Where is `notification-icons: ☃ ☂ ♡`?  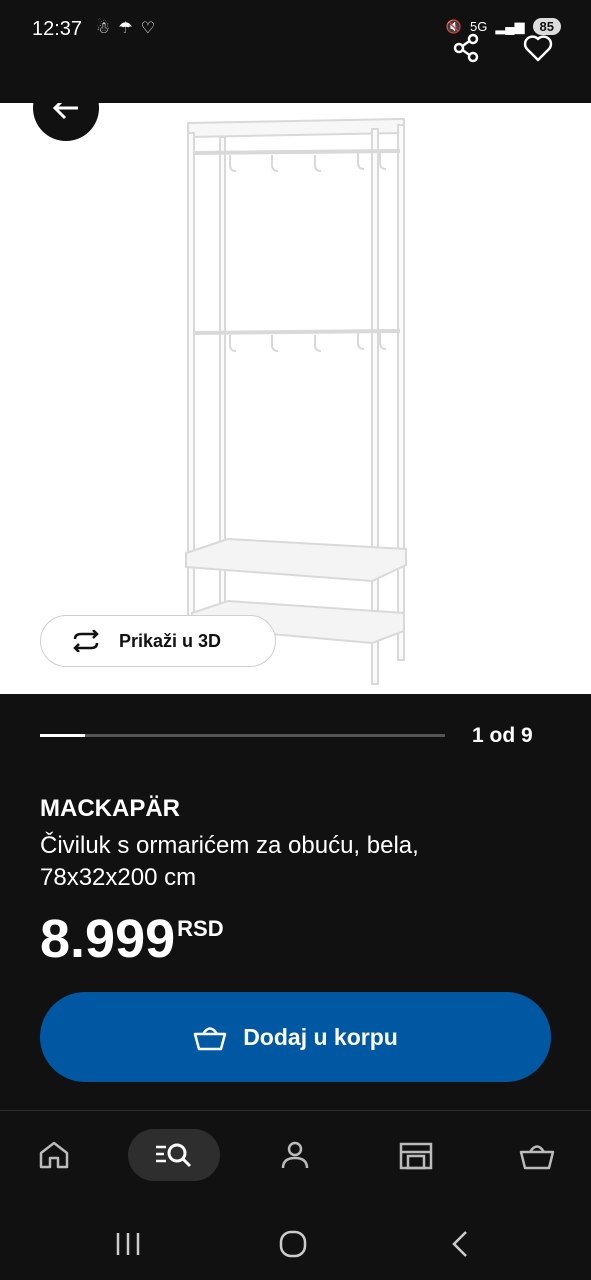
notification-icons: ☃ ☂ ♡ is located at coordinates (125, 28).